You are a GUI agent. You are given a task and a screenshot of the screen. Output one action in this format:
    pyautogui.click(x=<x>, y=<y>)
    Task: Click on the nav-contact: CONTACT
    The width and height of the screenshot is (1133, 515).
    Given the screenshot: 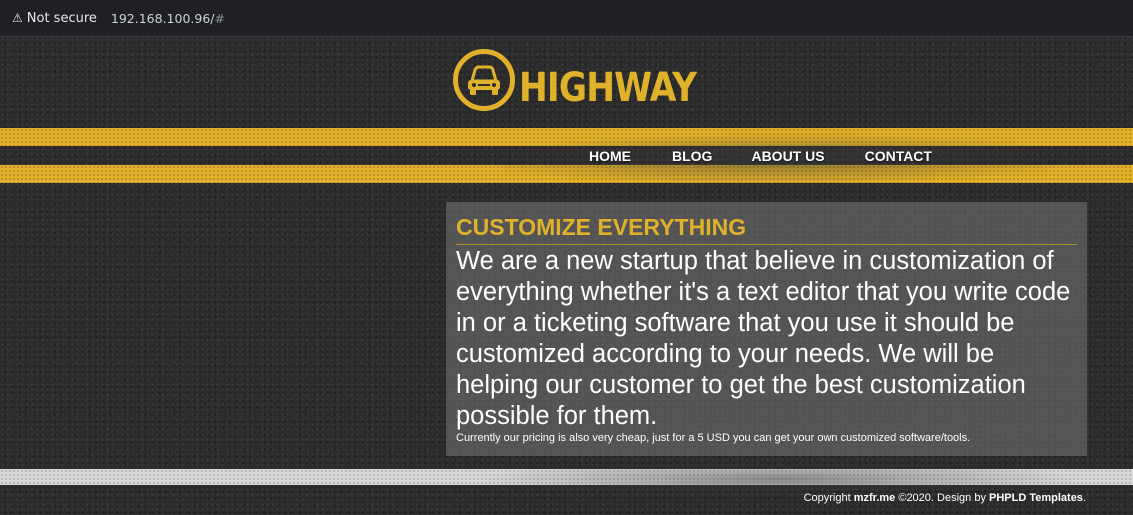 What is the action you would take?
    pyautogui.click(x=898, y=156)
    